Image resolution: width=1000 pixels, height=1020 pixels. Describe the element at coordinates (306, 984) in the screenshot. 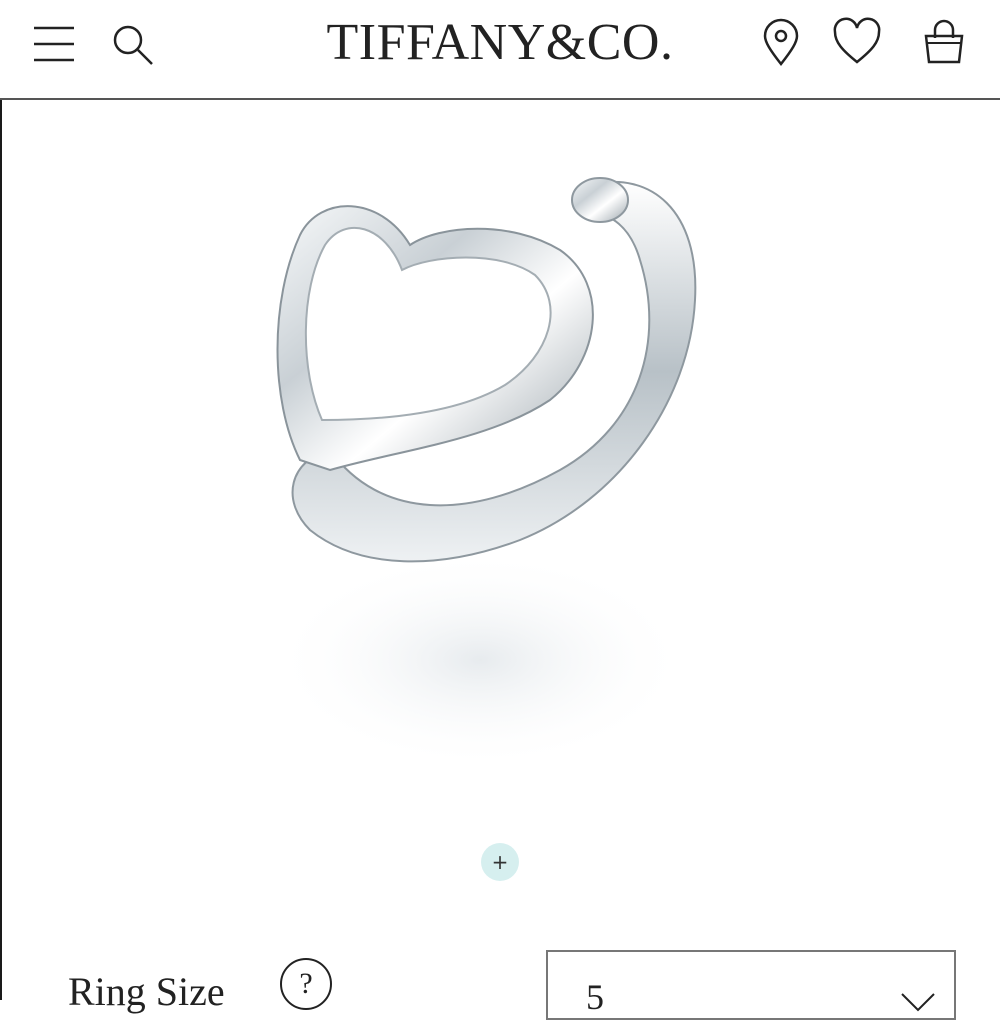

I see `size-help-button: ?` at that location.